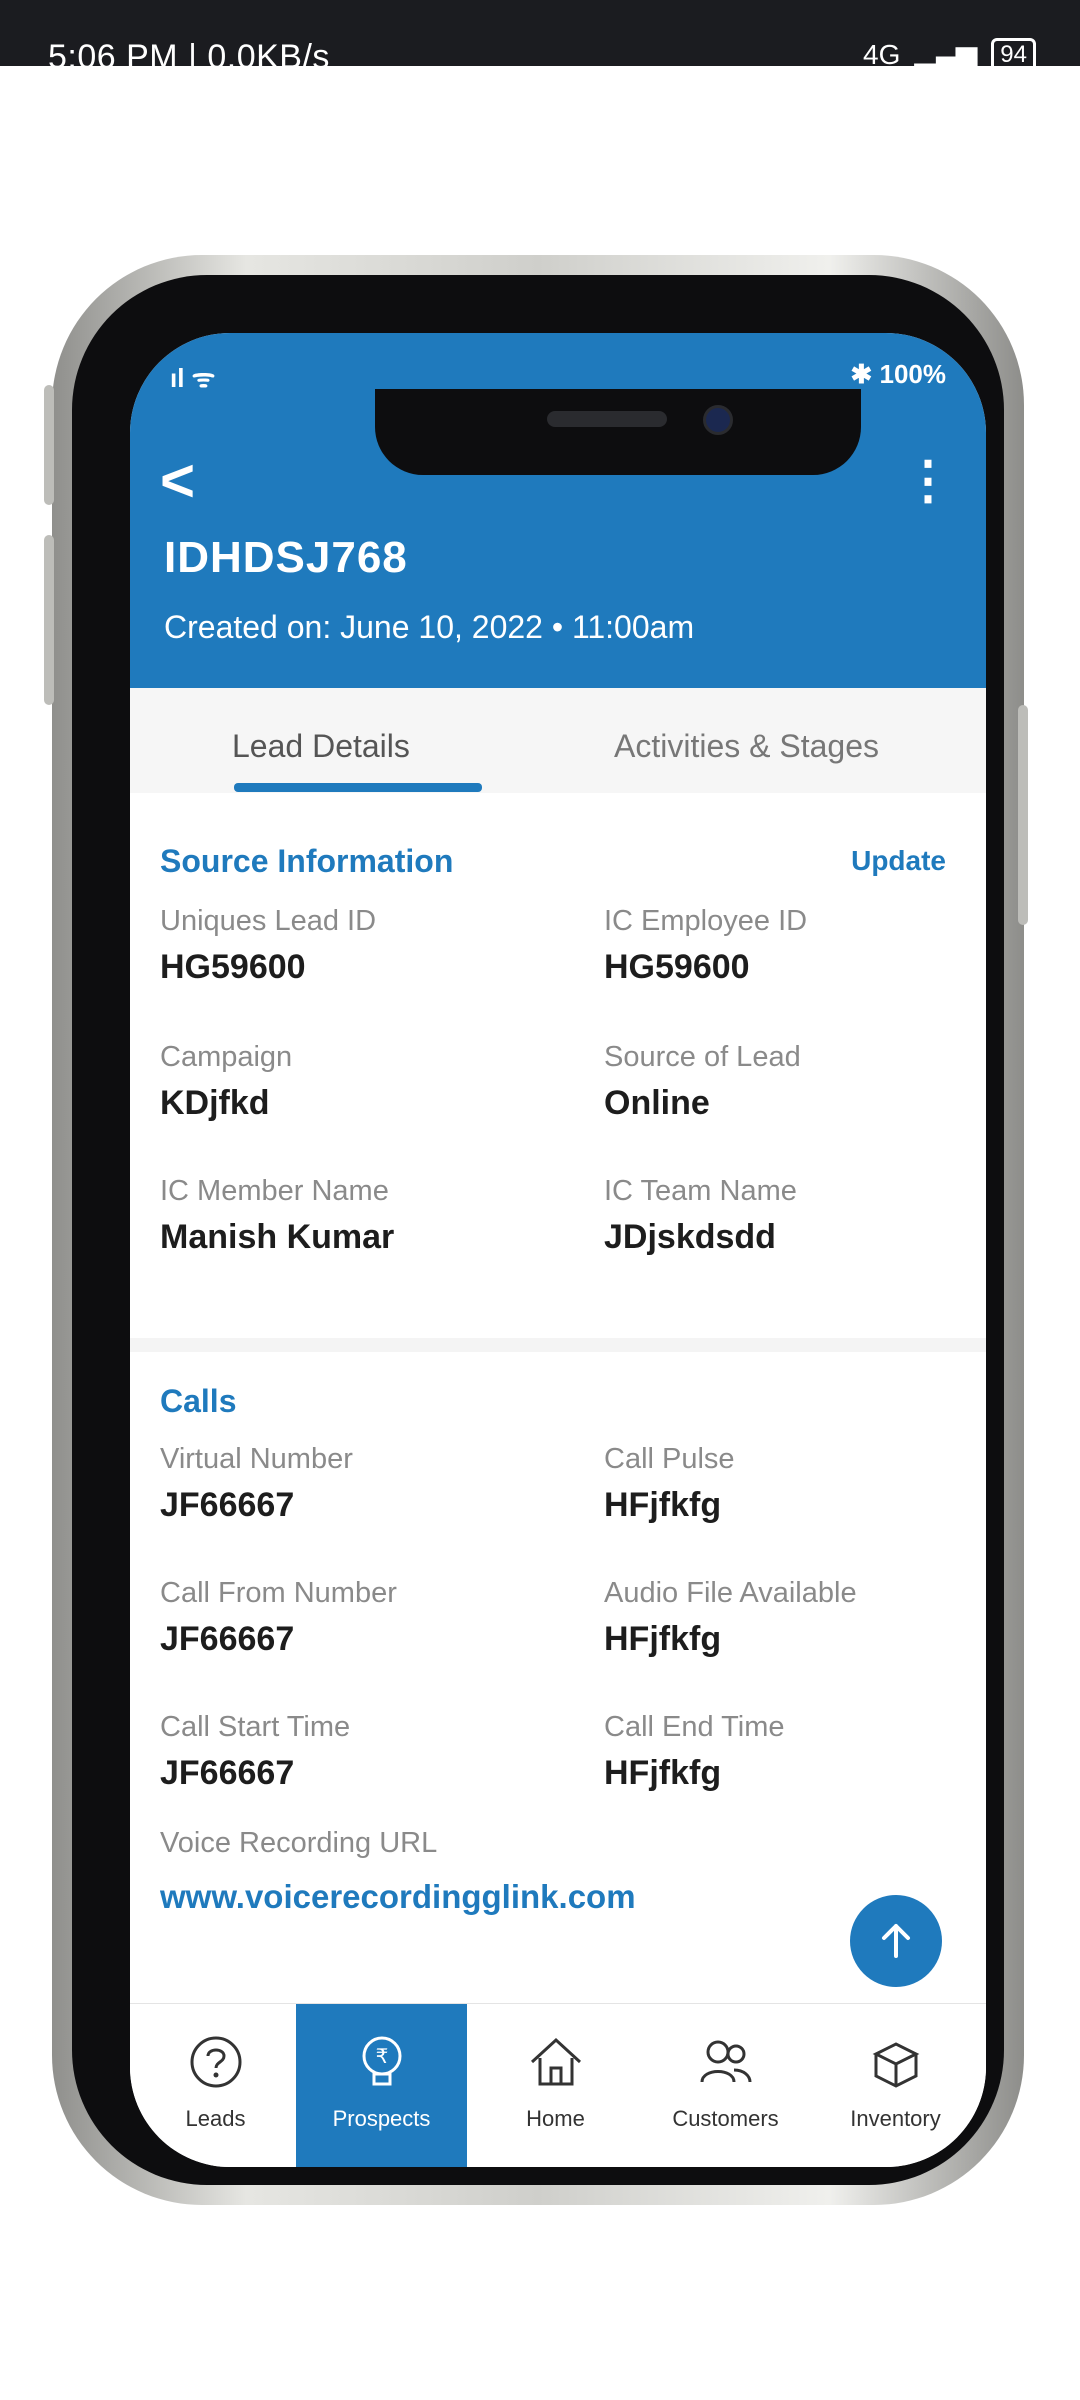 The image size is (1080, 2400). What do you see at coordinates (700, 1191) in the screenshot?
I see `field-label: IC Team Name` at bounding box center [700, 1191].